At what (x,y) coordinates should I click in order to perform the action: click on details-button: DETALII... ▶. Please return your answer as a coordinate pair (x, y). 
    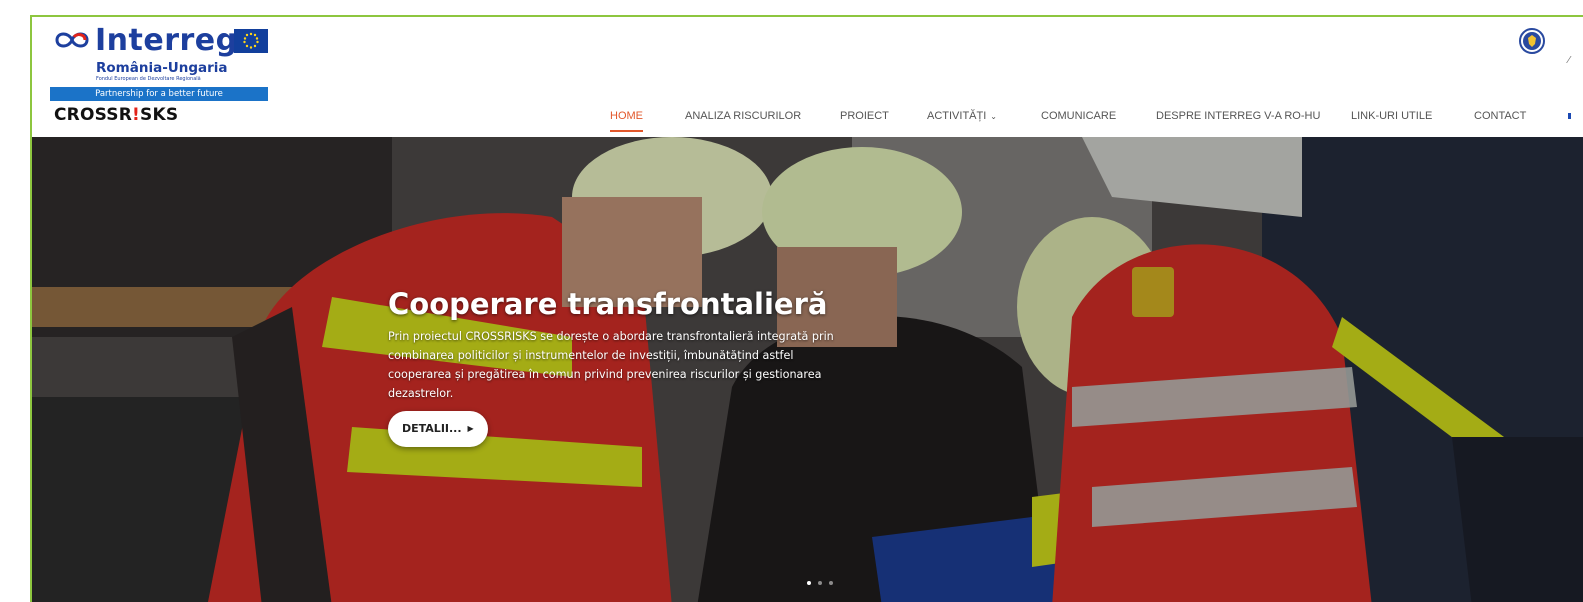
    Looking at the image, I should click on (438, 429).